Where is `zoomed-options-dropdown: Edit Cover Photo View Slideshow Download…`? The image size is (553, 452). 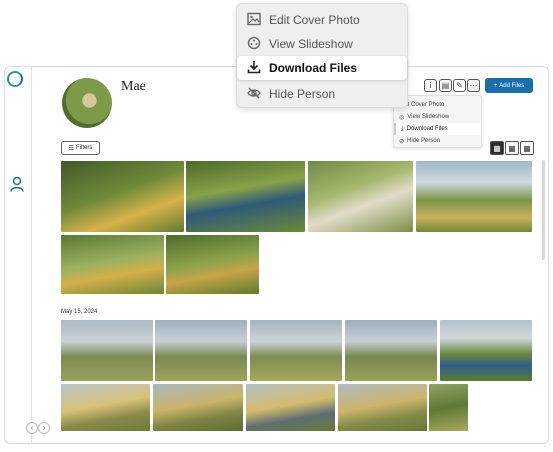 zoomed-options-dropdown: Edit Cover Photo View Slideshow Download… is located at coordinates (322, 55).